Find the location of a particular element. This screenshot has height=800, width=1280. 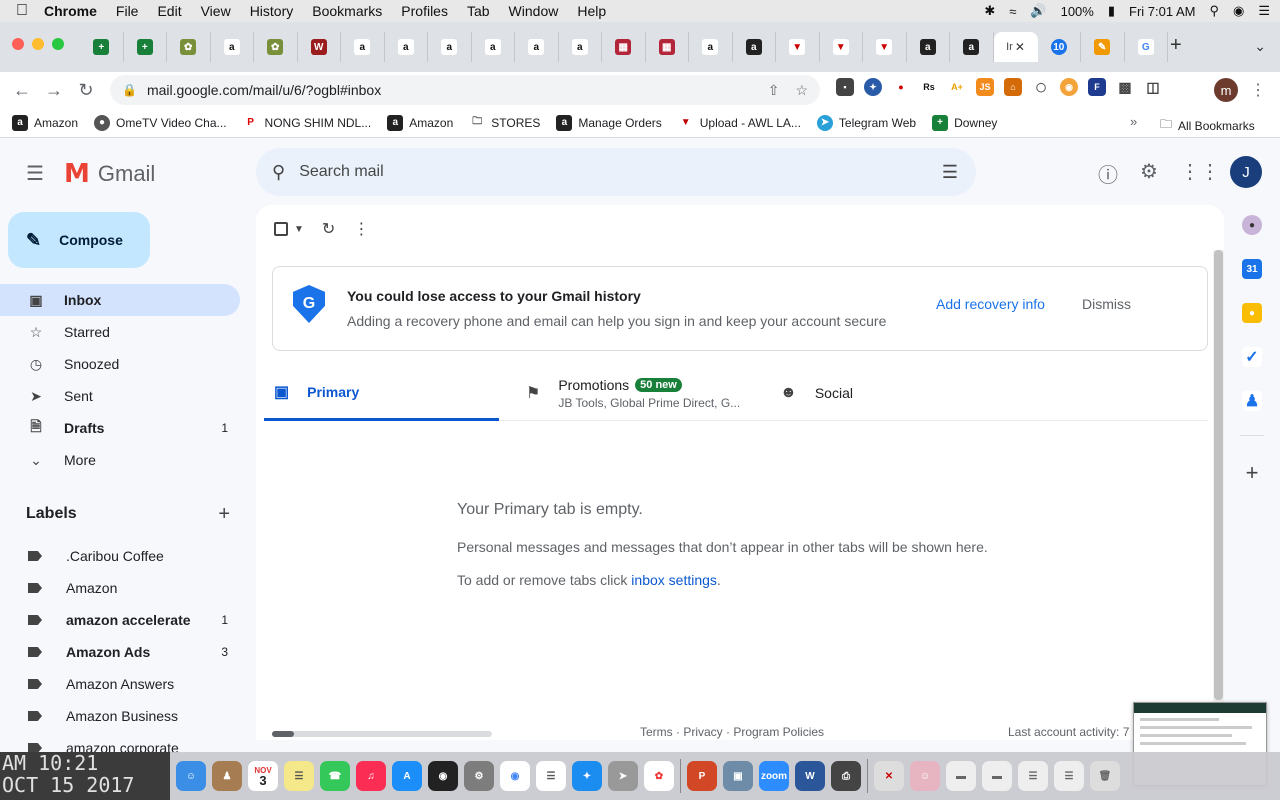

url-text: mail.google.com/mail/u/6/?ogbl#inbox is located at coordinates (264, 90).